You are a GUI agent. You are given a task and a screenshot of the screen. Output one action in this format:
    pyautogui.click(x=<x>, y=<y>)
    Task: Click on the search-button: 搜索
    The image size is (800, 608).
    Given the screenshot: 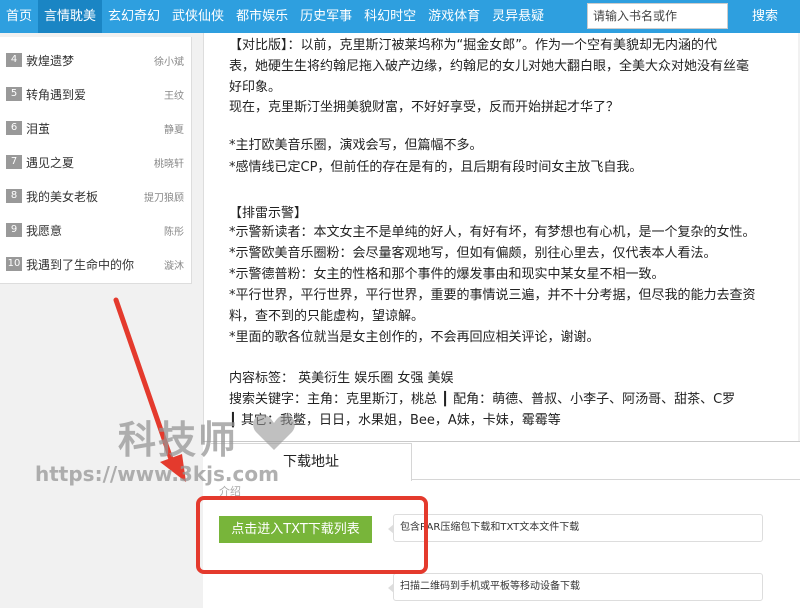 What is the action you would take?
    pyautogui.click(x=765, y=16)
    